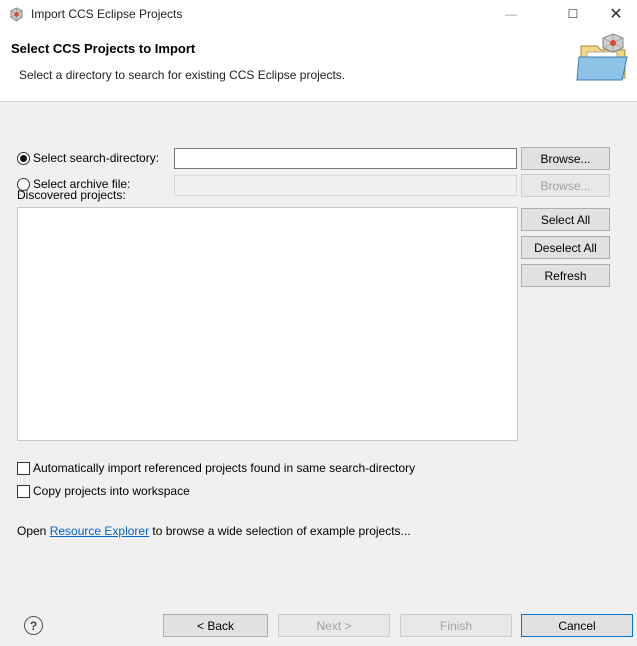 The height and width of the screenshot is (646, 637). Describe the element at coordinates (334, 625) in the screenshot. I see `next-button: Next >` at that location.